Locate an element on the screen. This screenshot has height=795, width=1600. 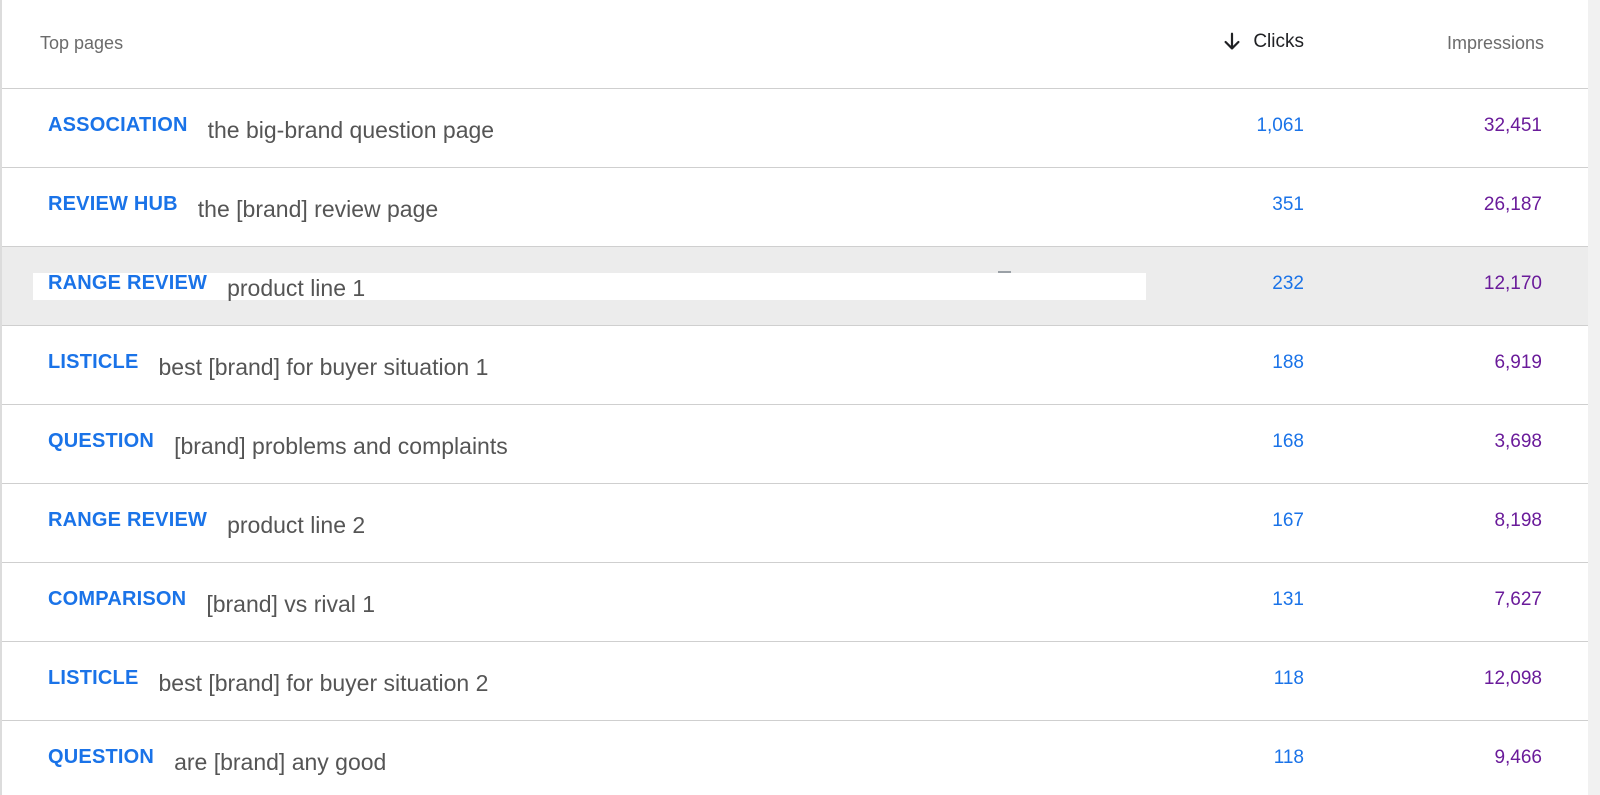
clicks-value: 131 is located at coordinates (1288, 599).